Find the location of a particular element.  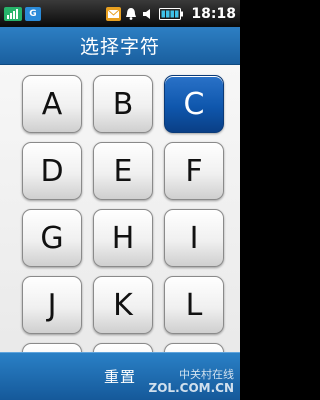

key-j: J is located at coordinates (52, 305).